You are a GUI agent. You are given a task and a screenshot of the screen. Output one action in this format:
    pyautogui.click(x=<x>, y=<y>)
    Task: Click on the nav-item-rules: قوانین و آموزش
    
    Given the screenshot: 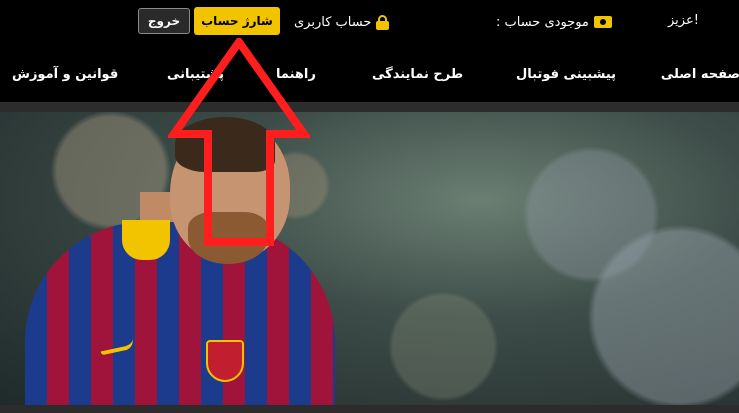 What is the action you would take?
    pyautogui.click(x=65, y=74)
    